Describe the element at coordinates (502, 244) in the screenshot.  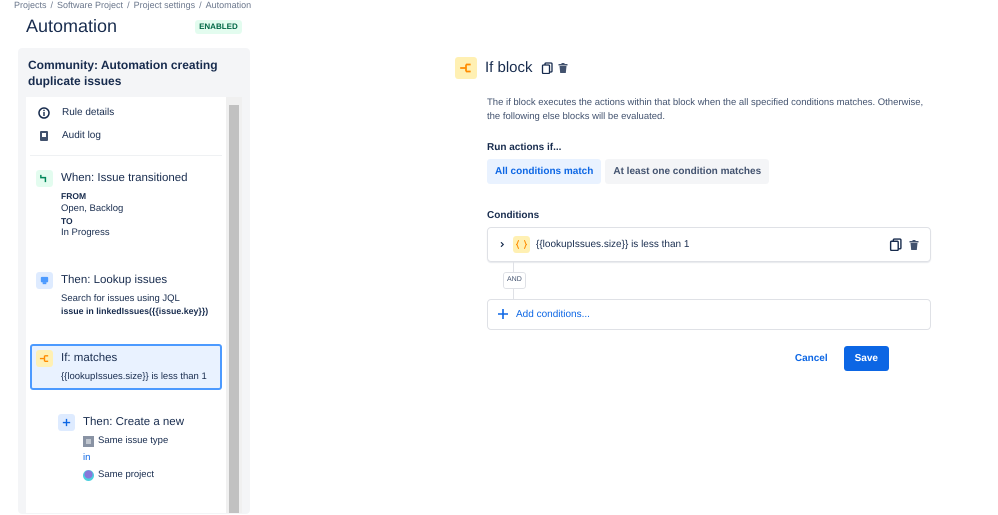
I see `chevron-icon` at that location.